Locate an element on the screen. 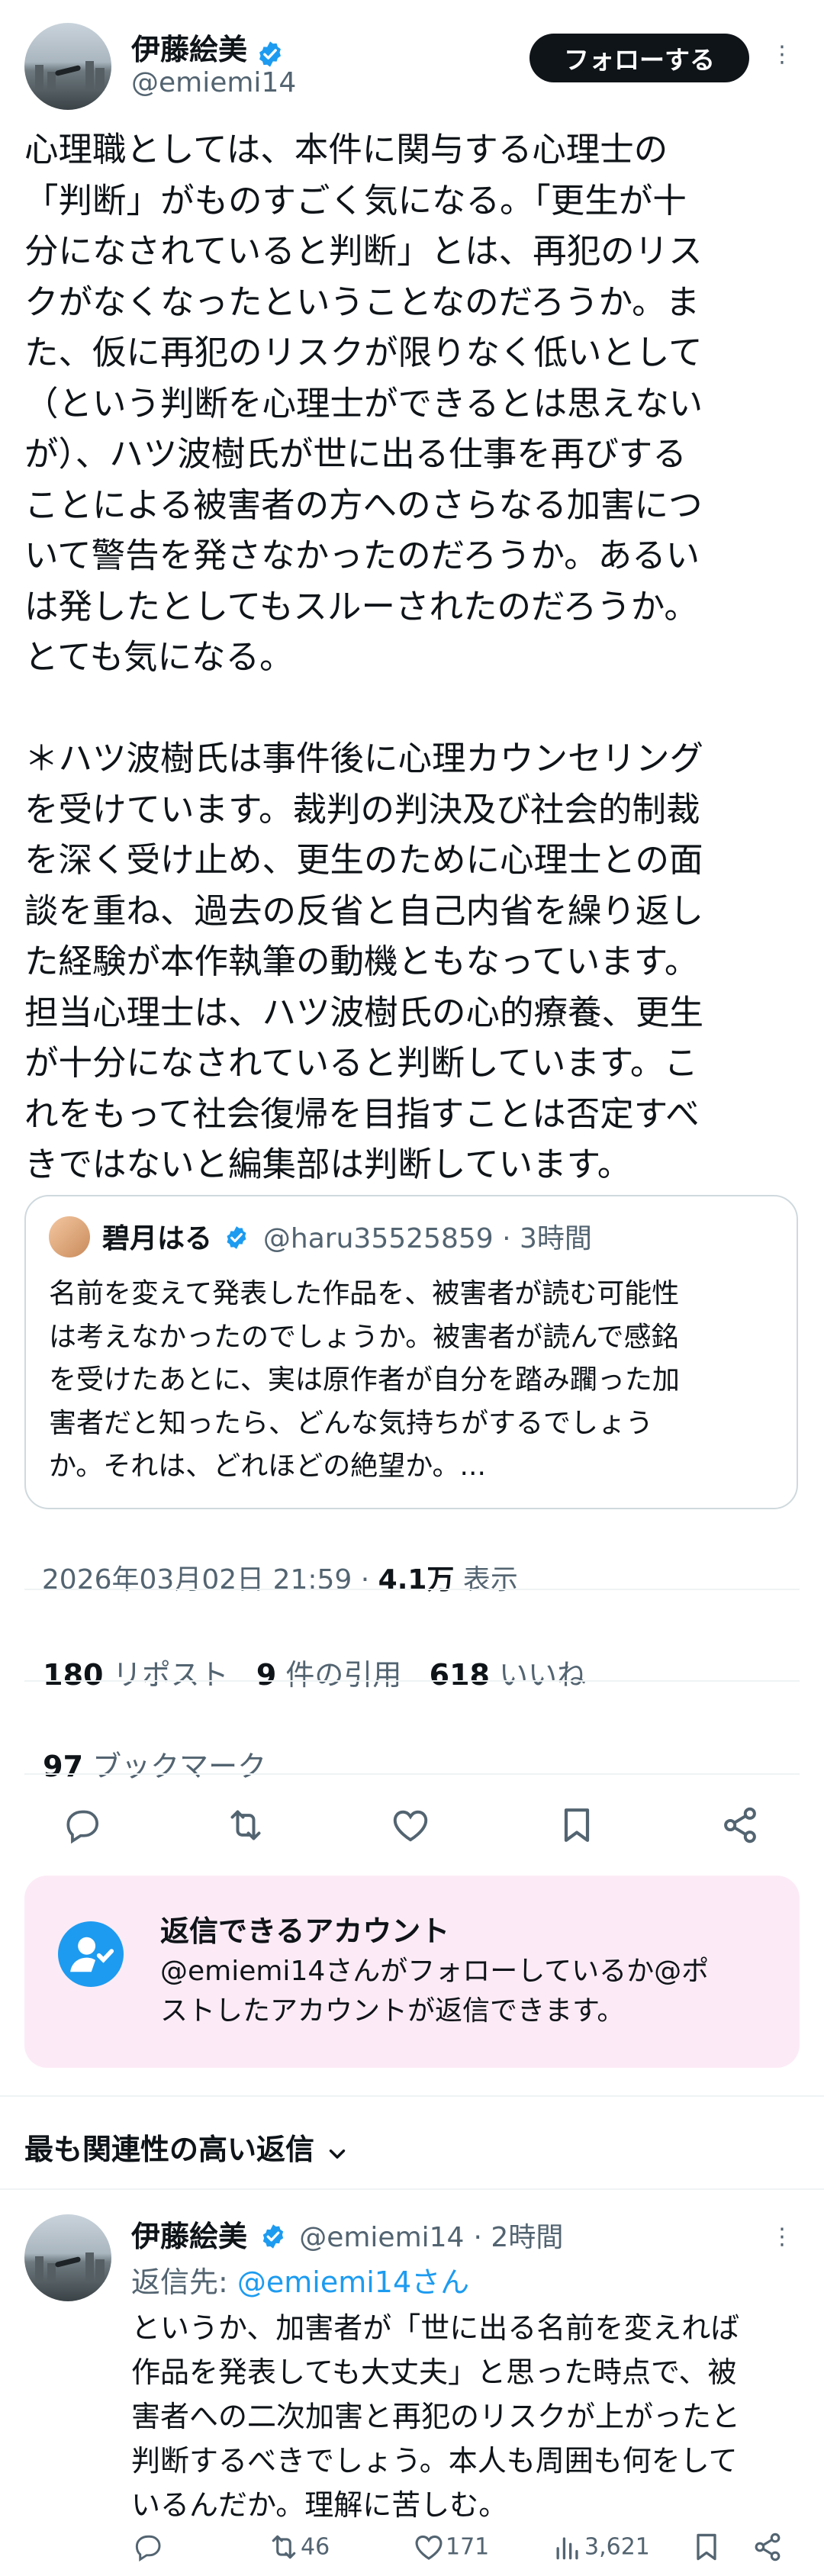 The width and height of the screenshot is (824, 2576). tweet-body-line is located at coordinates (413, 709).